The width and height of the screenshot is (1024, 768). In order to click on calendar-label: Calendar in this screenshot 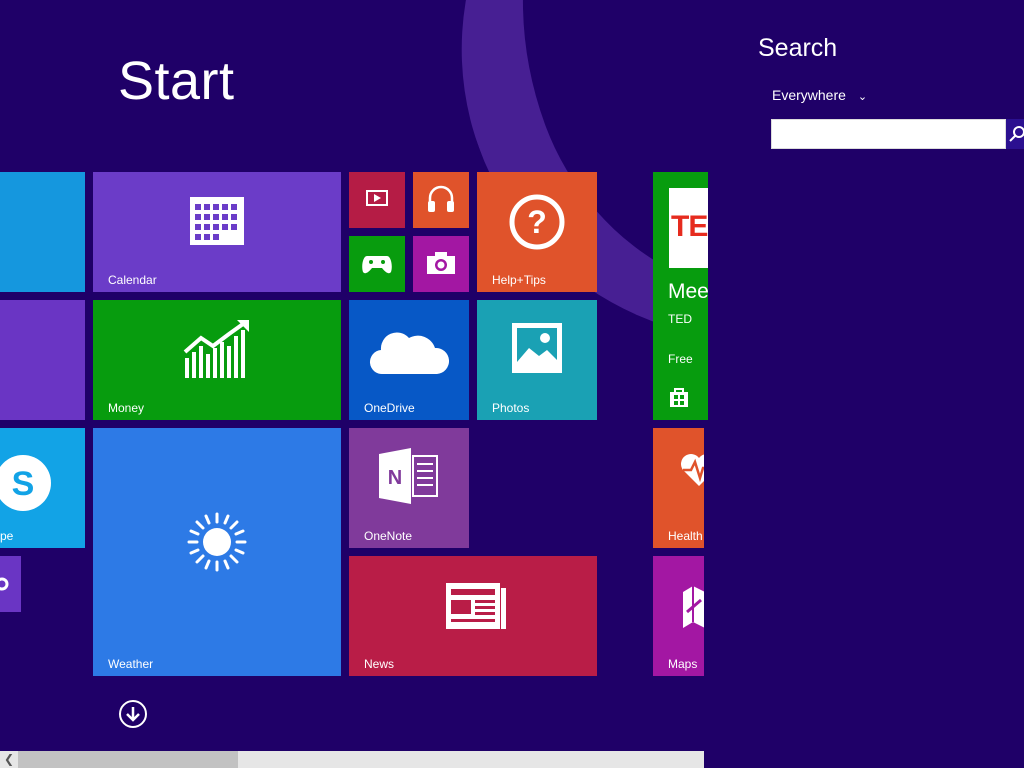, I will do `click(132, 280)`.